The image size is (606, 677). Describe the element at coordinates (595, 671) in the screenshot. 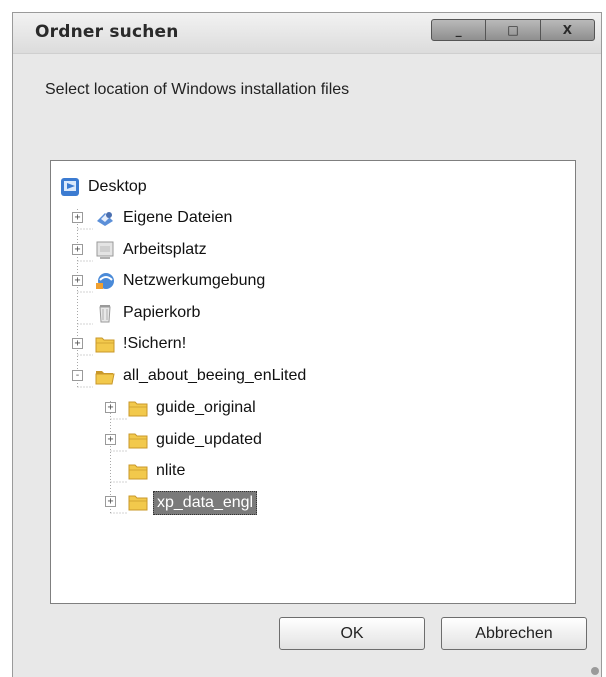

I see `resize-grip` at that location.